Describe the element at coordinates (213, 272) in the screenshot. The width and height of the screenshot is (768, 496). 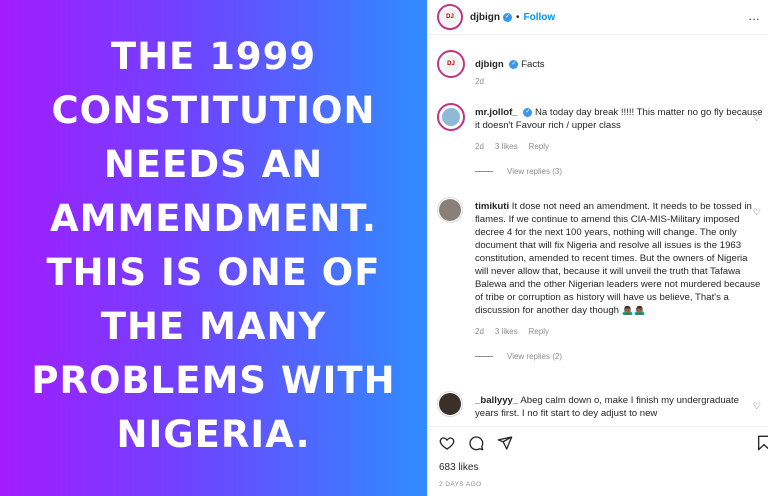
I see `post-text-line: THIS IS ONE OF` at that location.